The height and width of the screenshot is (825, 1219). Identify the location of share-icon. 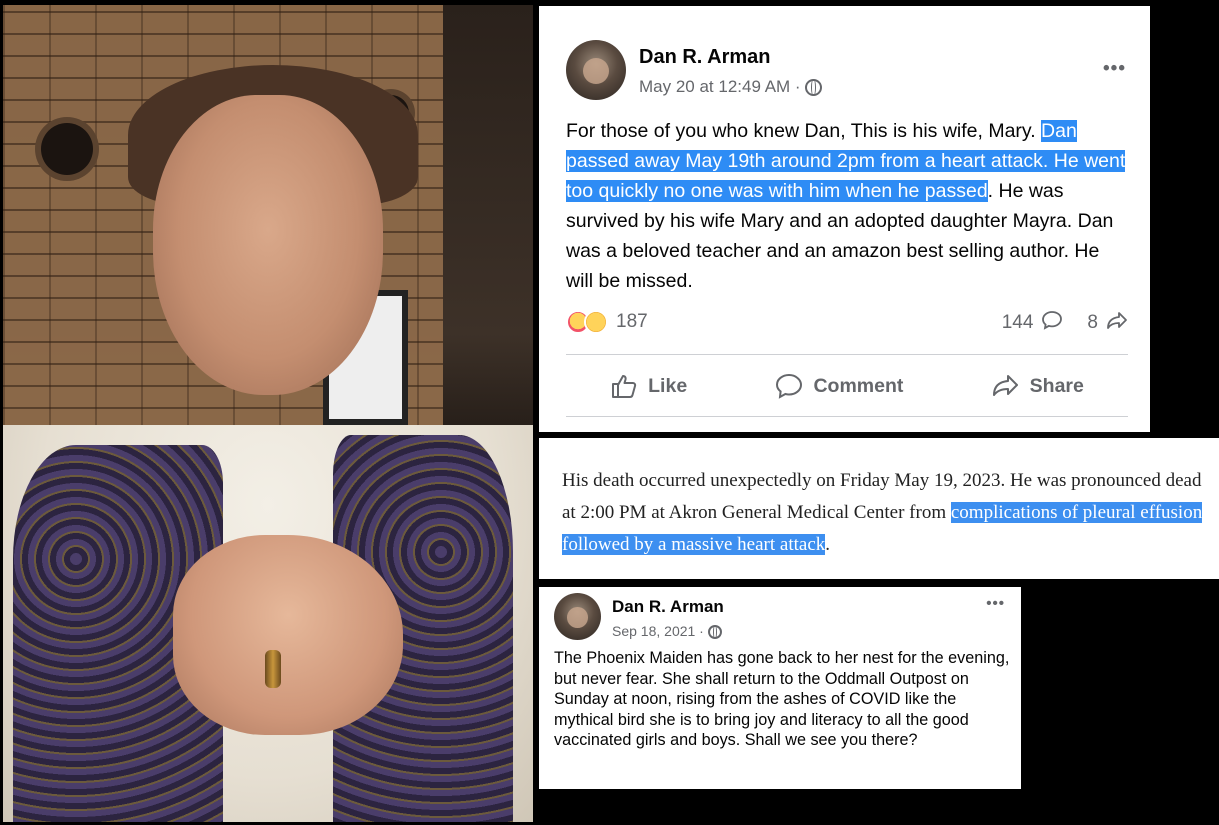
(1005, 385).